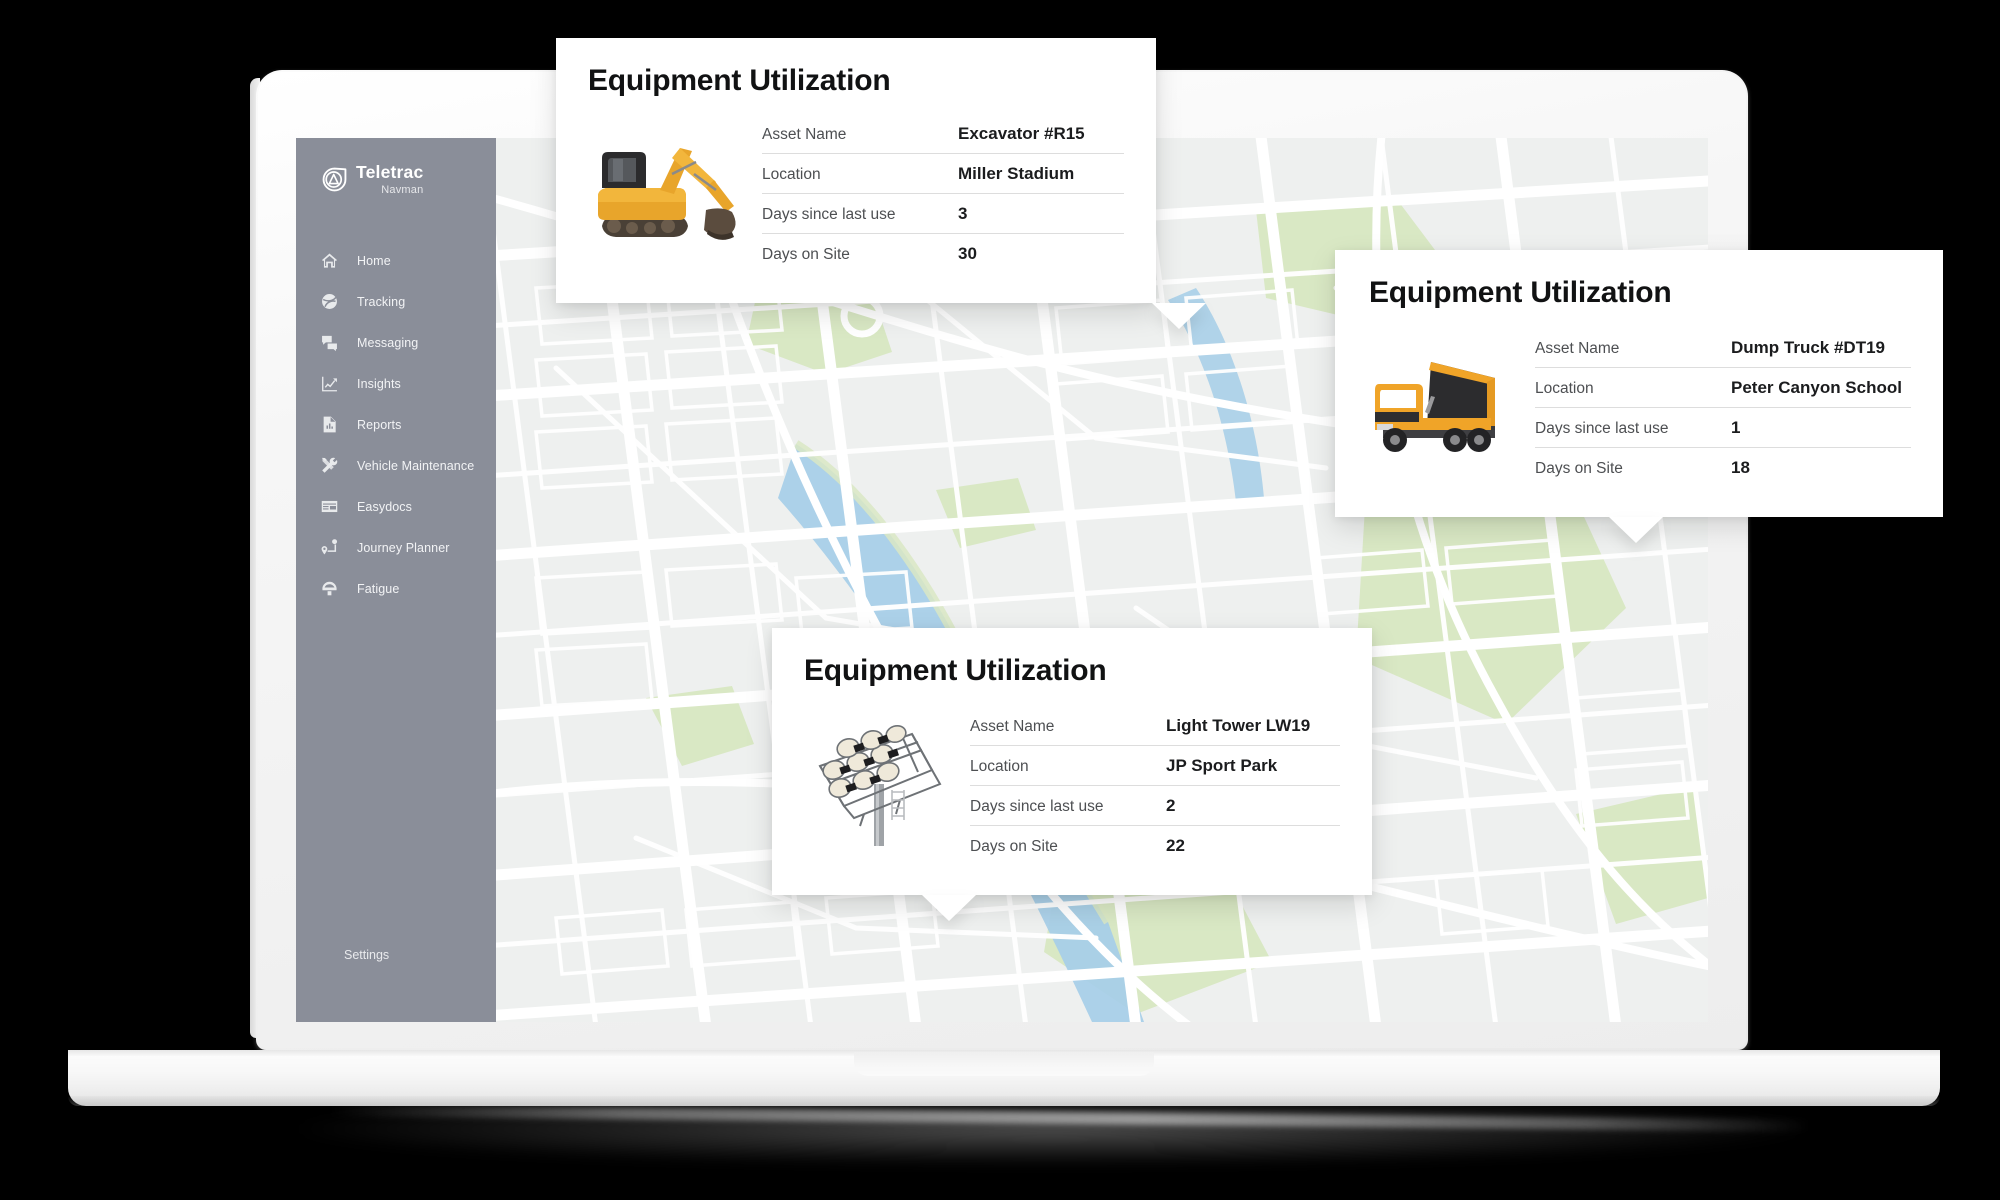 The height and width of the screenshot is (1200, 2000). What do you see at coordinates (1723, 388) in the screenshot?
I see `table-row: Location Peter Canyon School` at bounding box center [1723, 388].